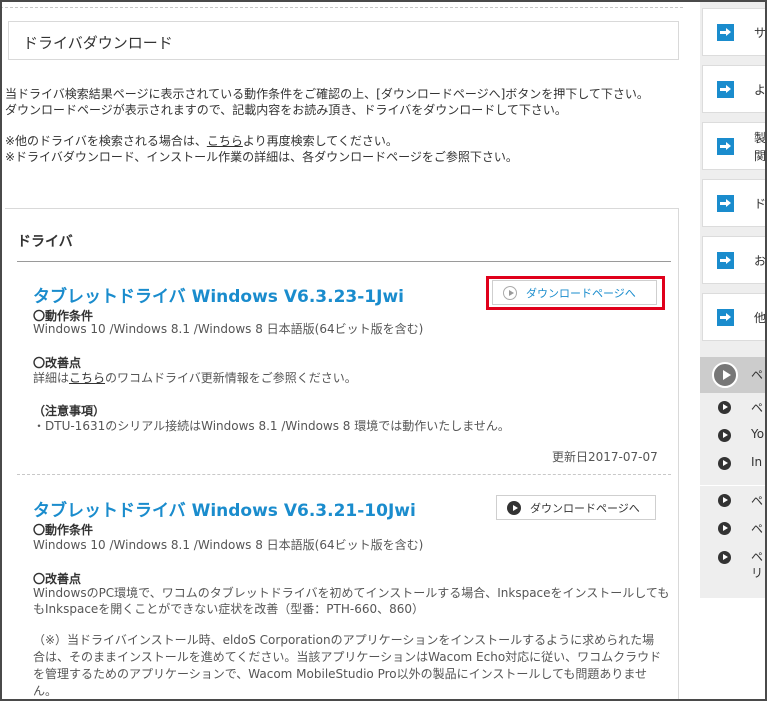 The image size is (767, 701). What do you see at coordinates (45, 242) in the screenshot?
I see `driver-section-heading: ドライバ` at bounding box center [45, 242].